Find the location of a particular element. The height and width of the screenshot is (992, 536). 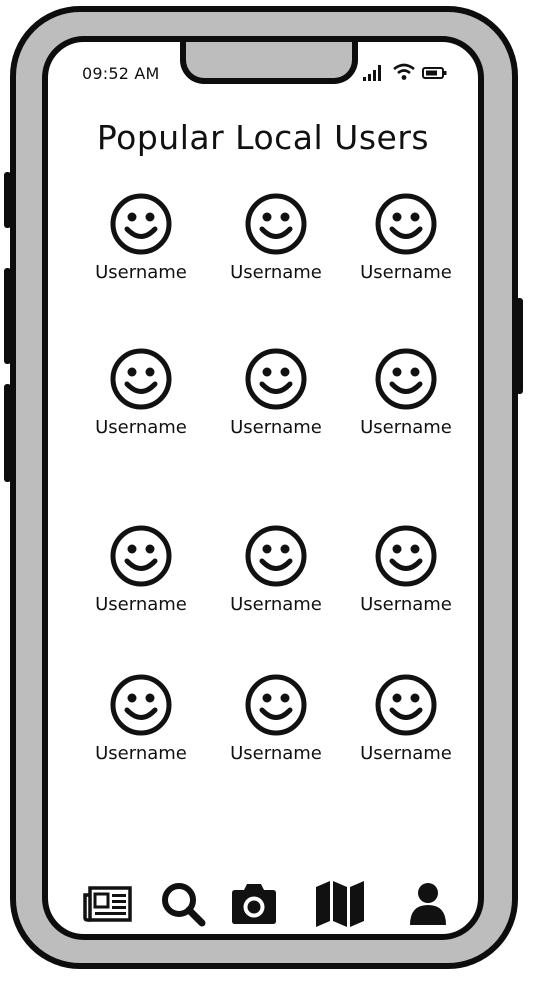

nav-map-button is located at coordinates (340, 904).